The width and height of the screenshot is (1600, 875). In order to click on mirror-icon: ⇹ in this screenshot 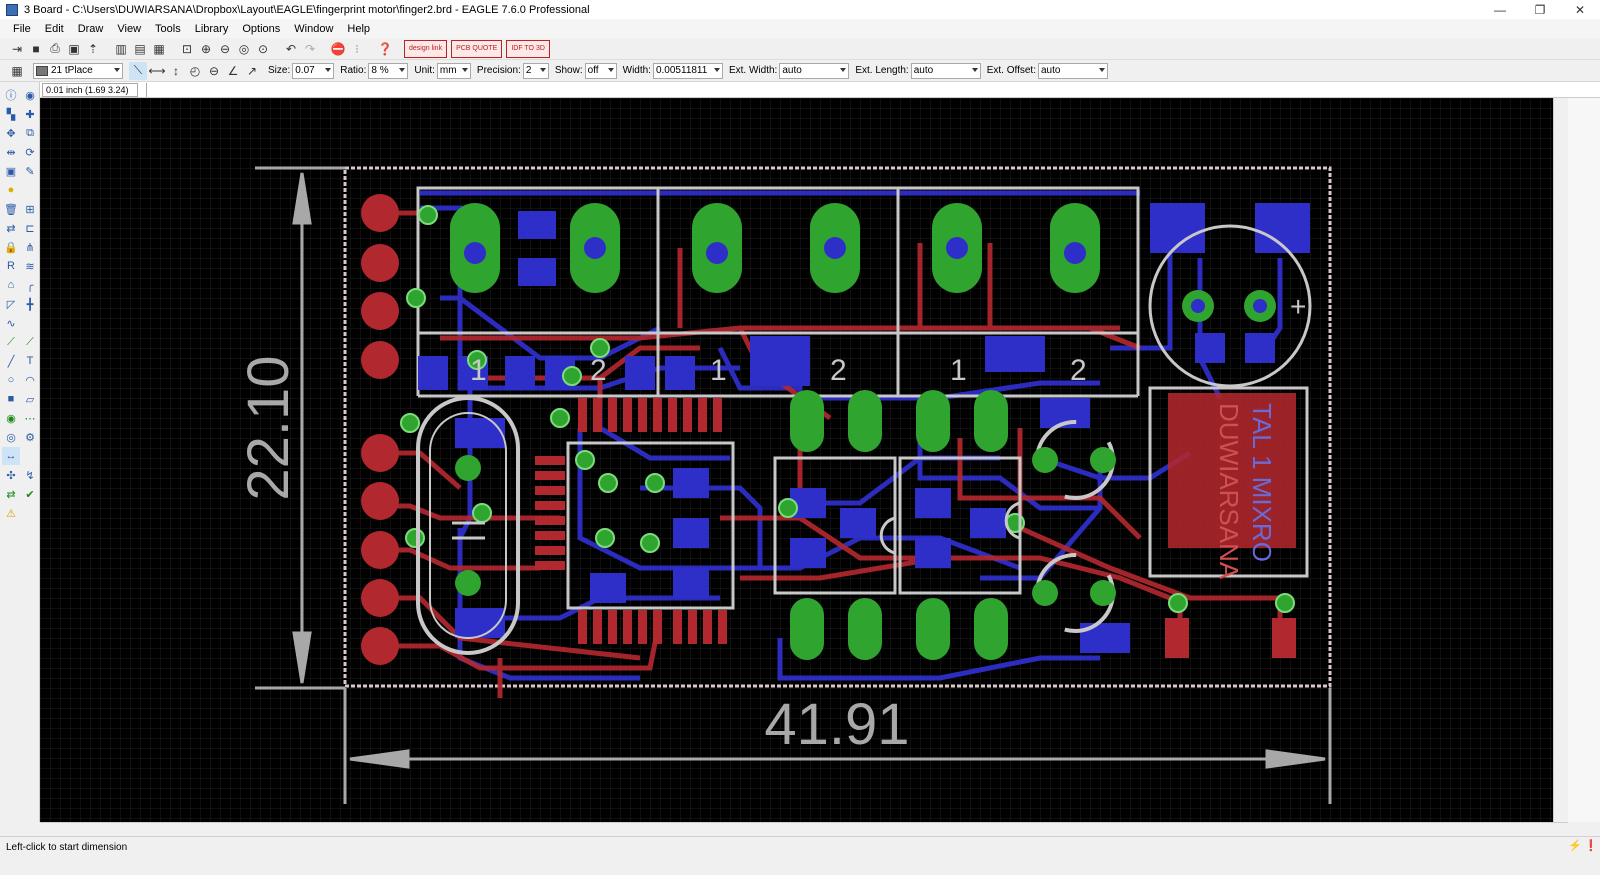, I will do `click(11, 152)`.